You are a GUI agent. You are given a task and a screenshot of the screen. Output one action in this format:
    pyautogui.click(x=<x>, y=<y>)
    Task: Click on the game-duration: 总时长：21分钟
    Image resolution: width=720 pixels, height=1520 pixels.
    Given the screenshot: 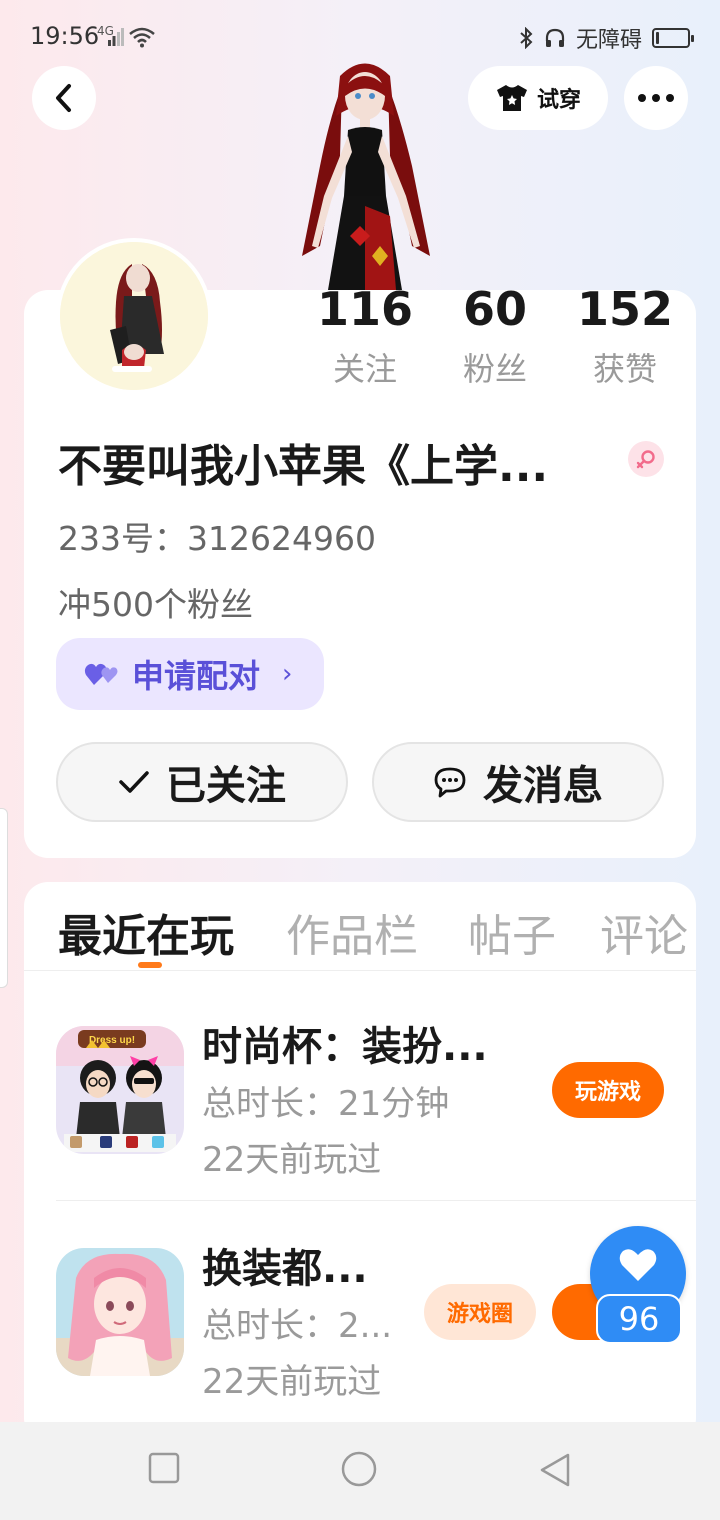 What is the action you would take?
    pyautogui.click(x=326, y=1104)
    